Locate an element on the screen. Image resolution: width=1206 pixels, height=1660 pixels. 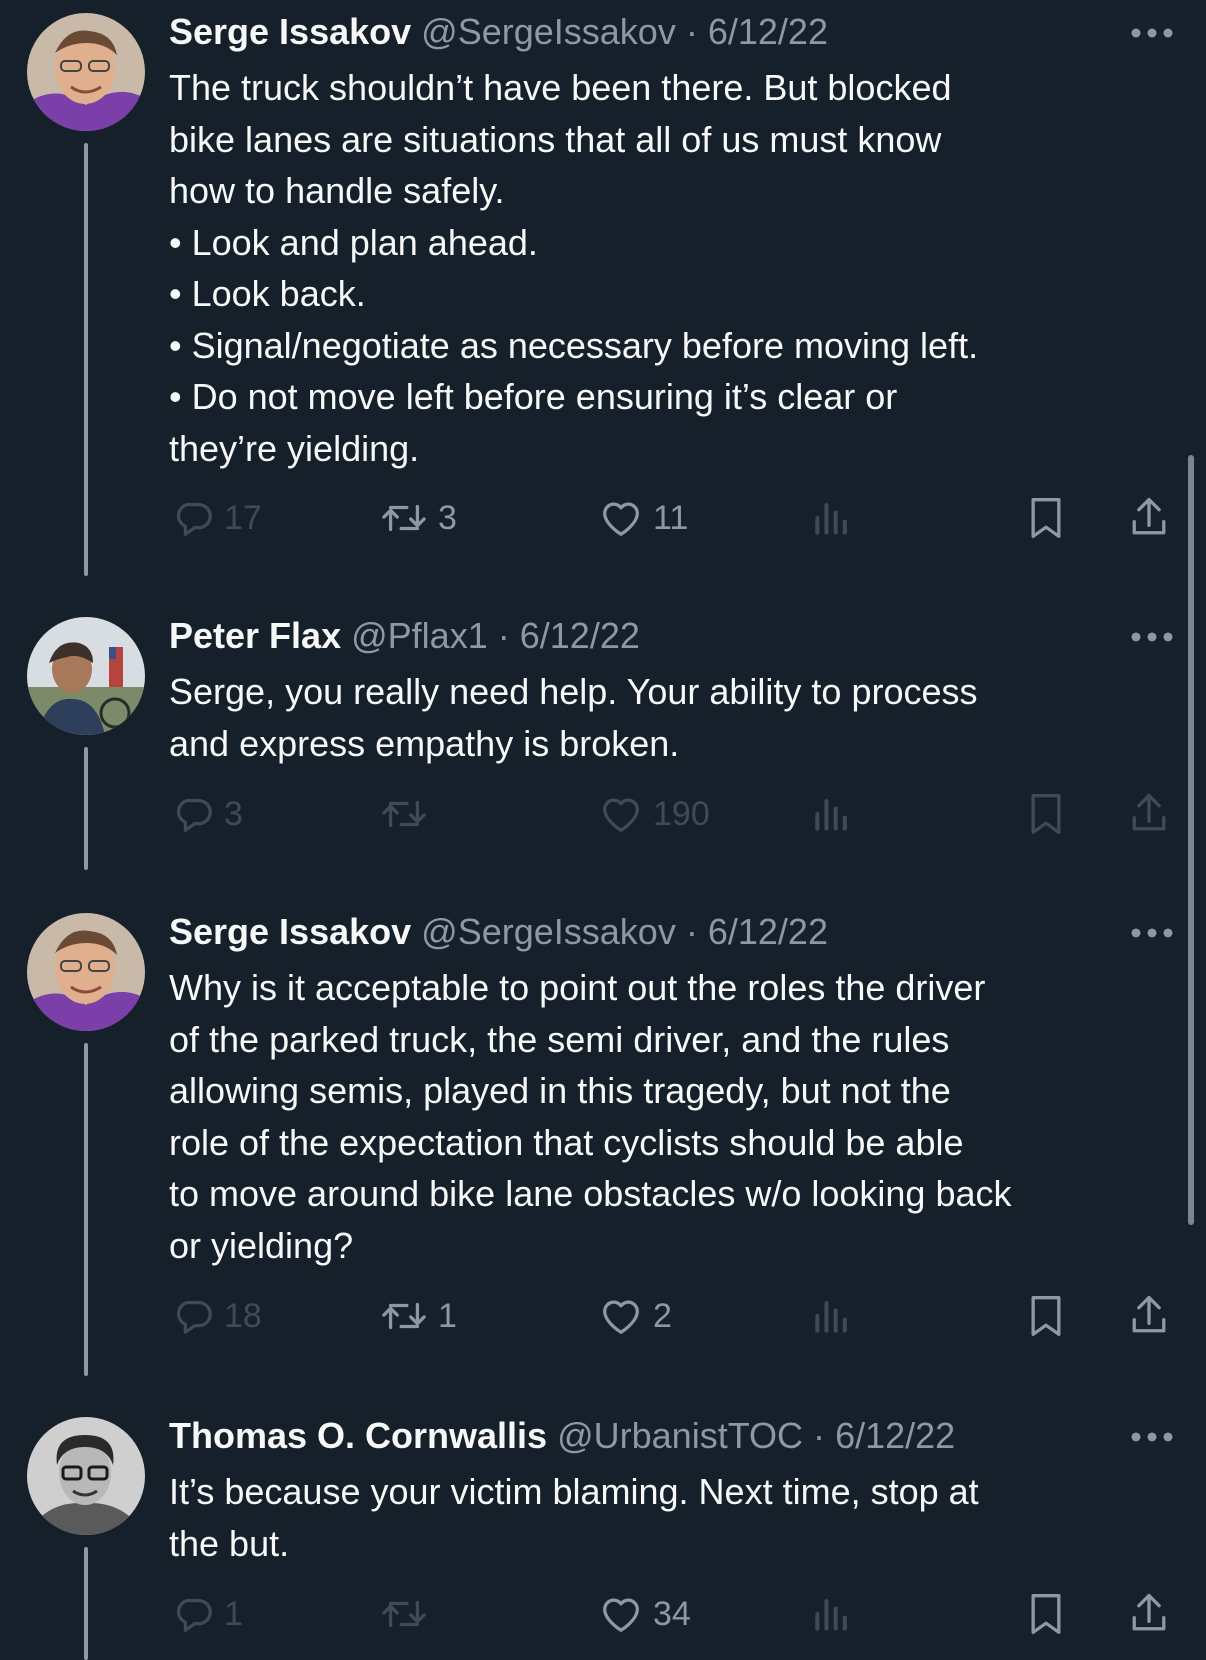
tweet-text-line: or yielding? is located at coordinates (261, 1245).